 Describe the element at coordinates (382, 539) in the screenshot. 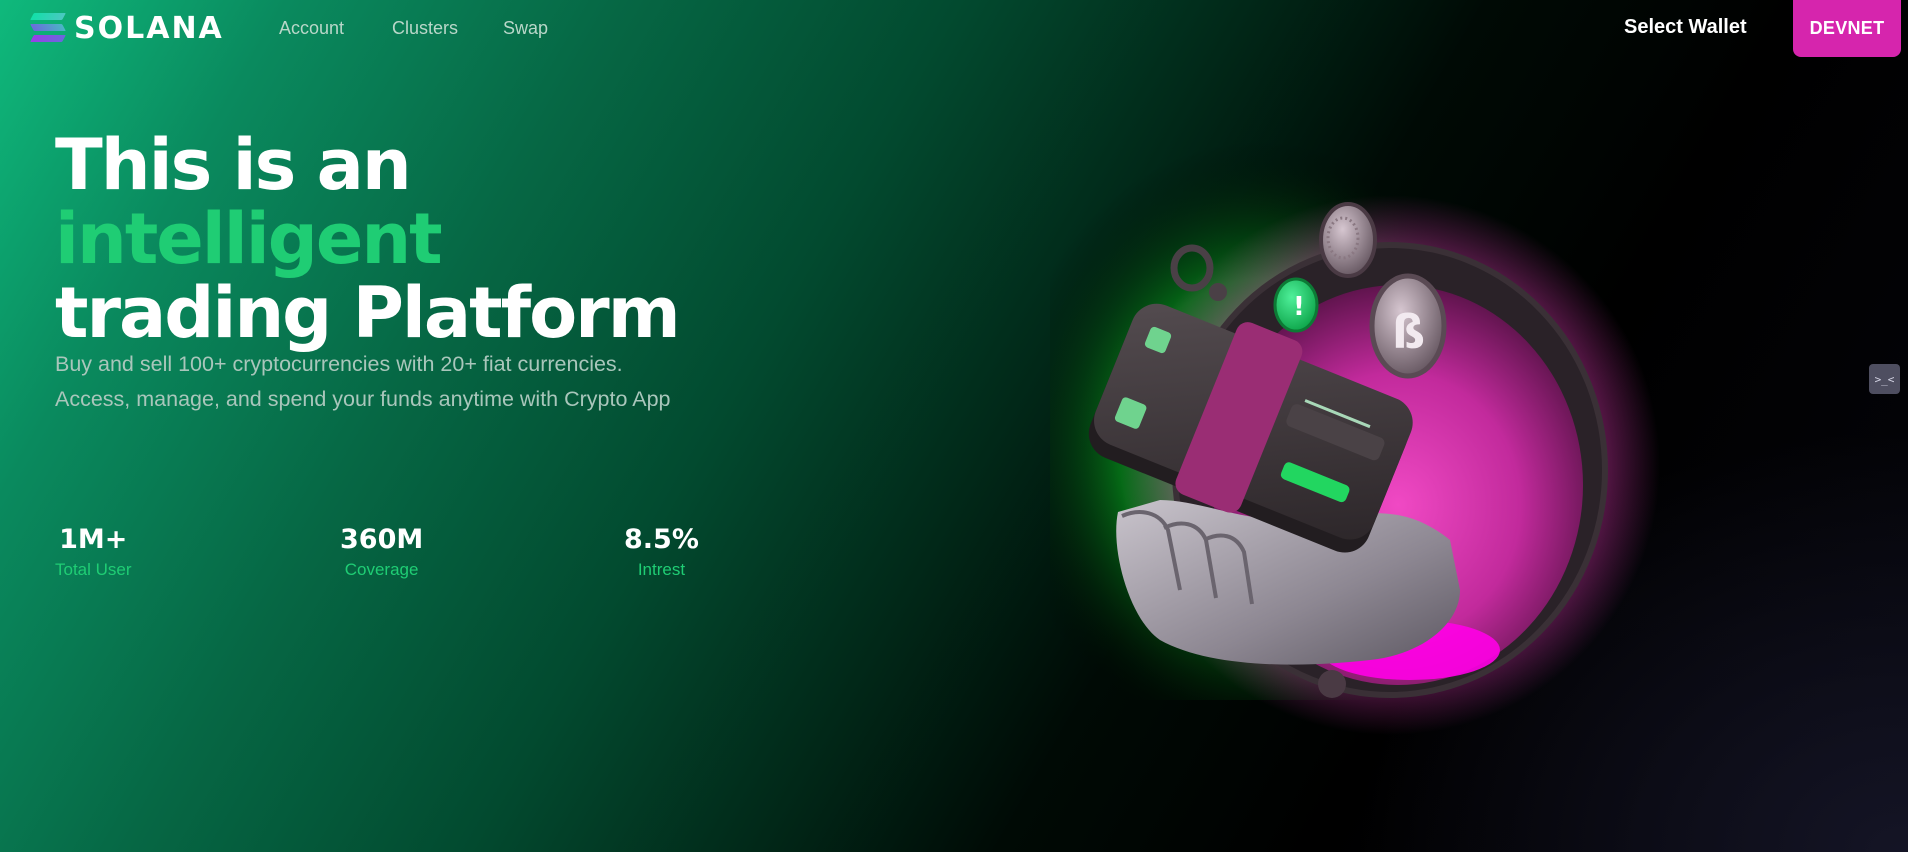

I see `stat-value: 360M` at that location.